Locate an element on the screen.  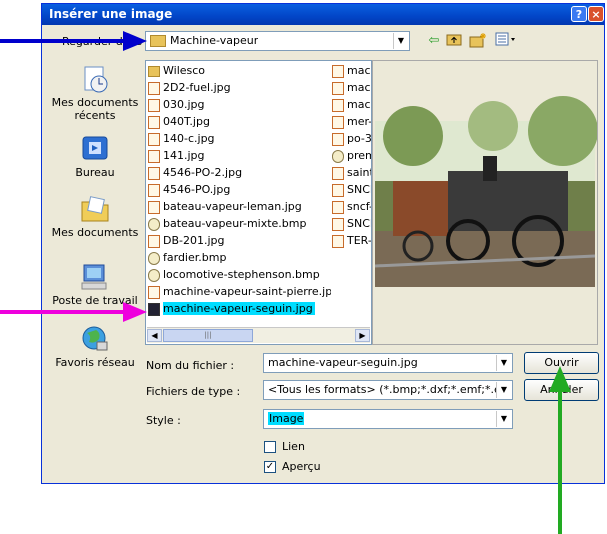
file-item: prem is located at coordinates (351, 156).